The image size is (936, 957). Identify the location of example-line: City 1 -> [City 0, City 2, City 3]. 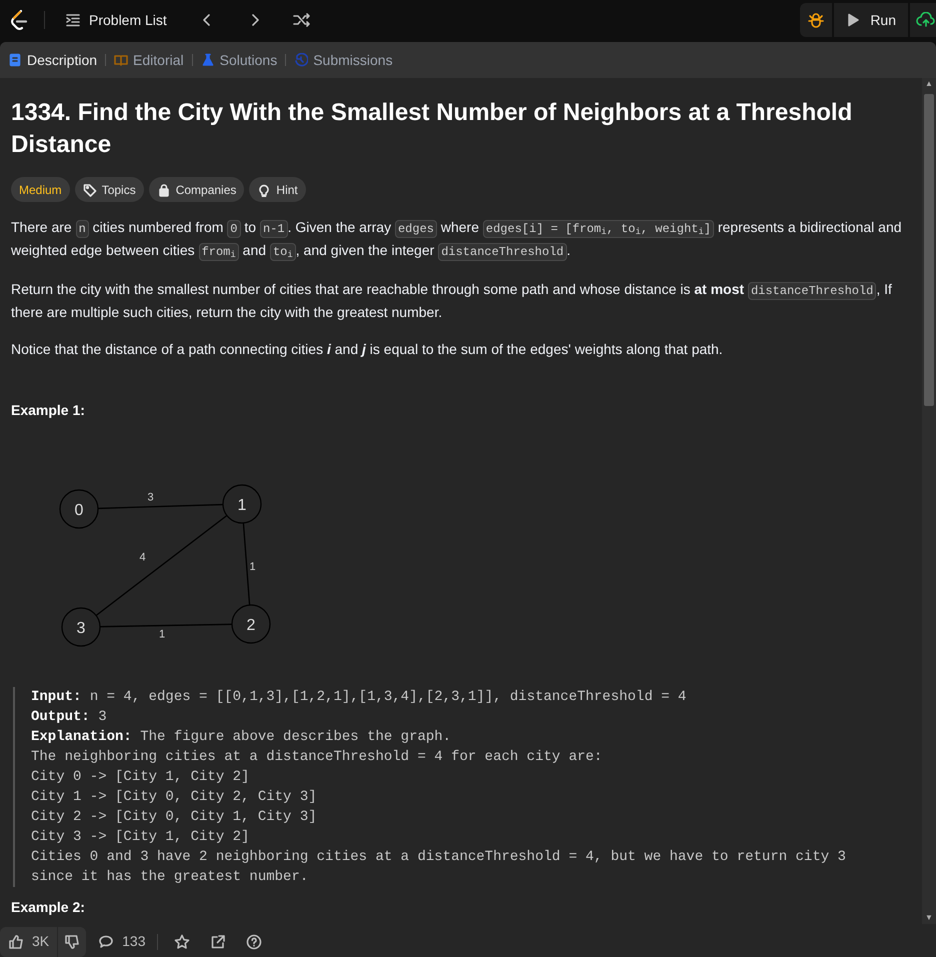
(174, 797).